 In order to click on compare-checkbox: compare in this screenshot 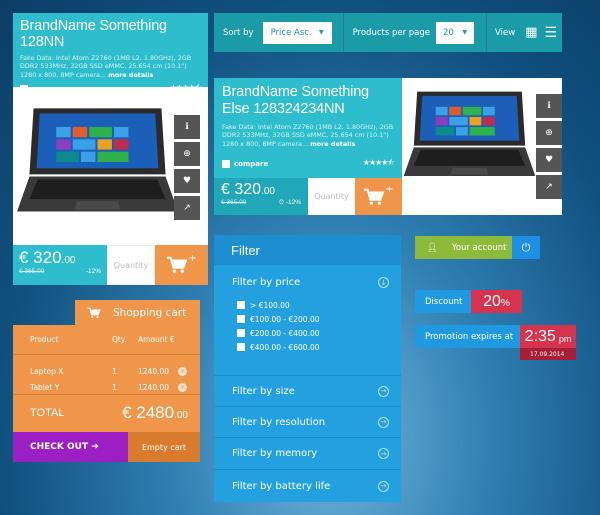, I will do `click(245, 164)`.